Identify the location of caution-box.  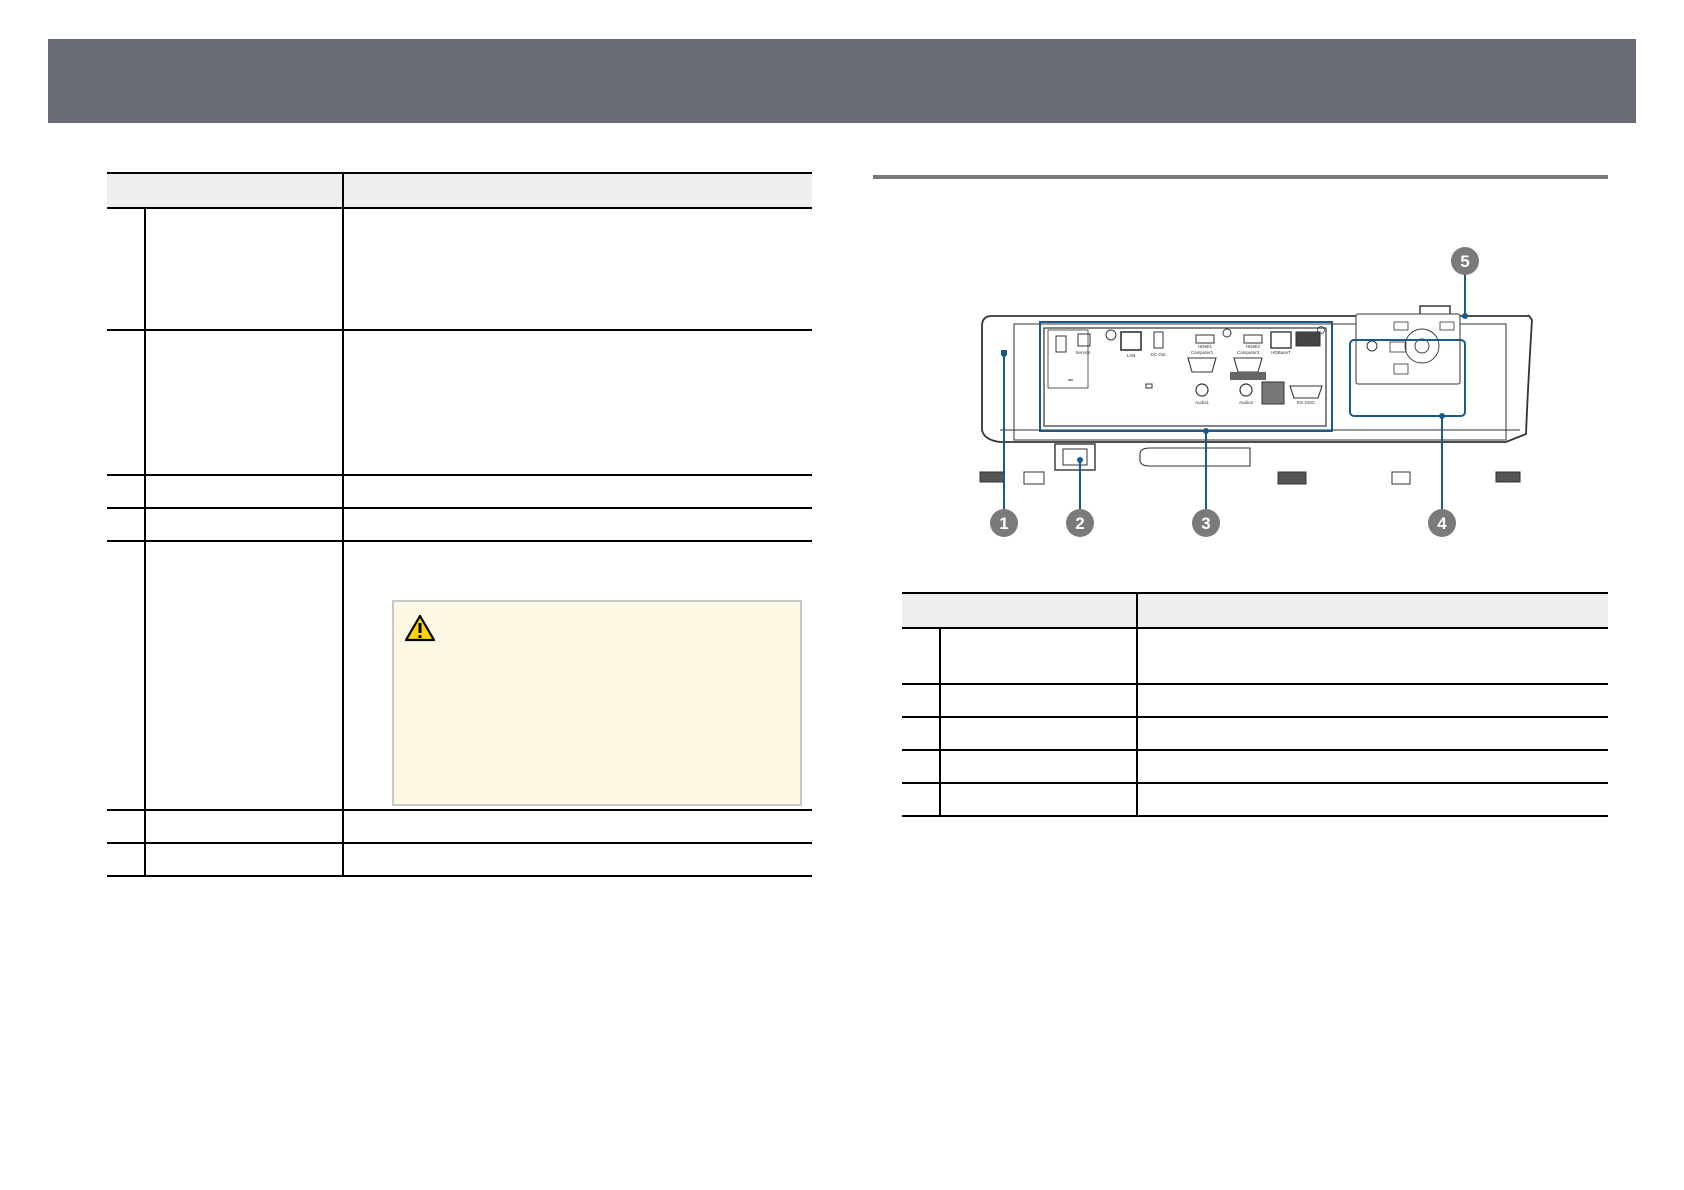
(597, 703).